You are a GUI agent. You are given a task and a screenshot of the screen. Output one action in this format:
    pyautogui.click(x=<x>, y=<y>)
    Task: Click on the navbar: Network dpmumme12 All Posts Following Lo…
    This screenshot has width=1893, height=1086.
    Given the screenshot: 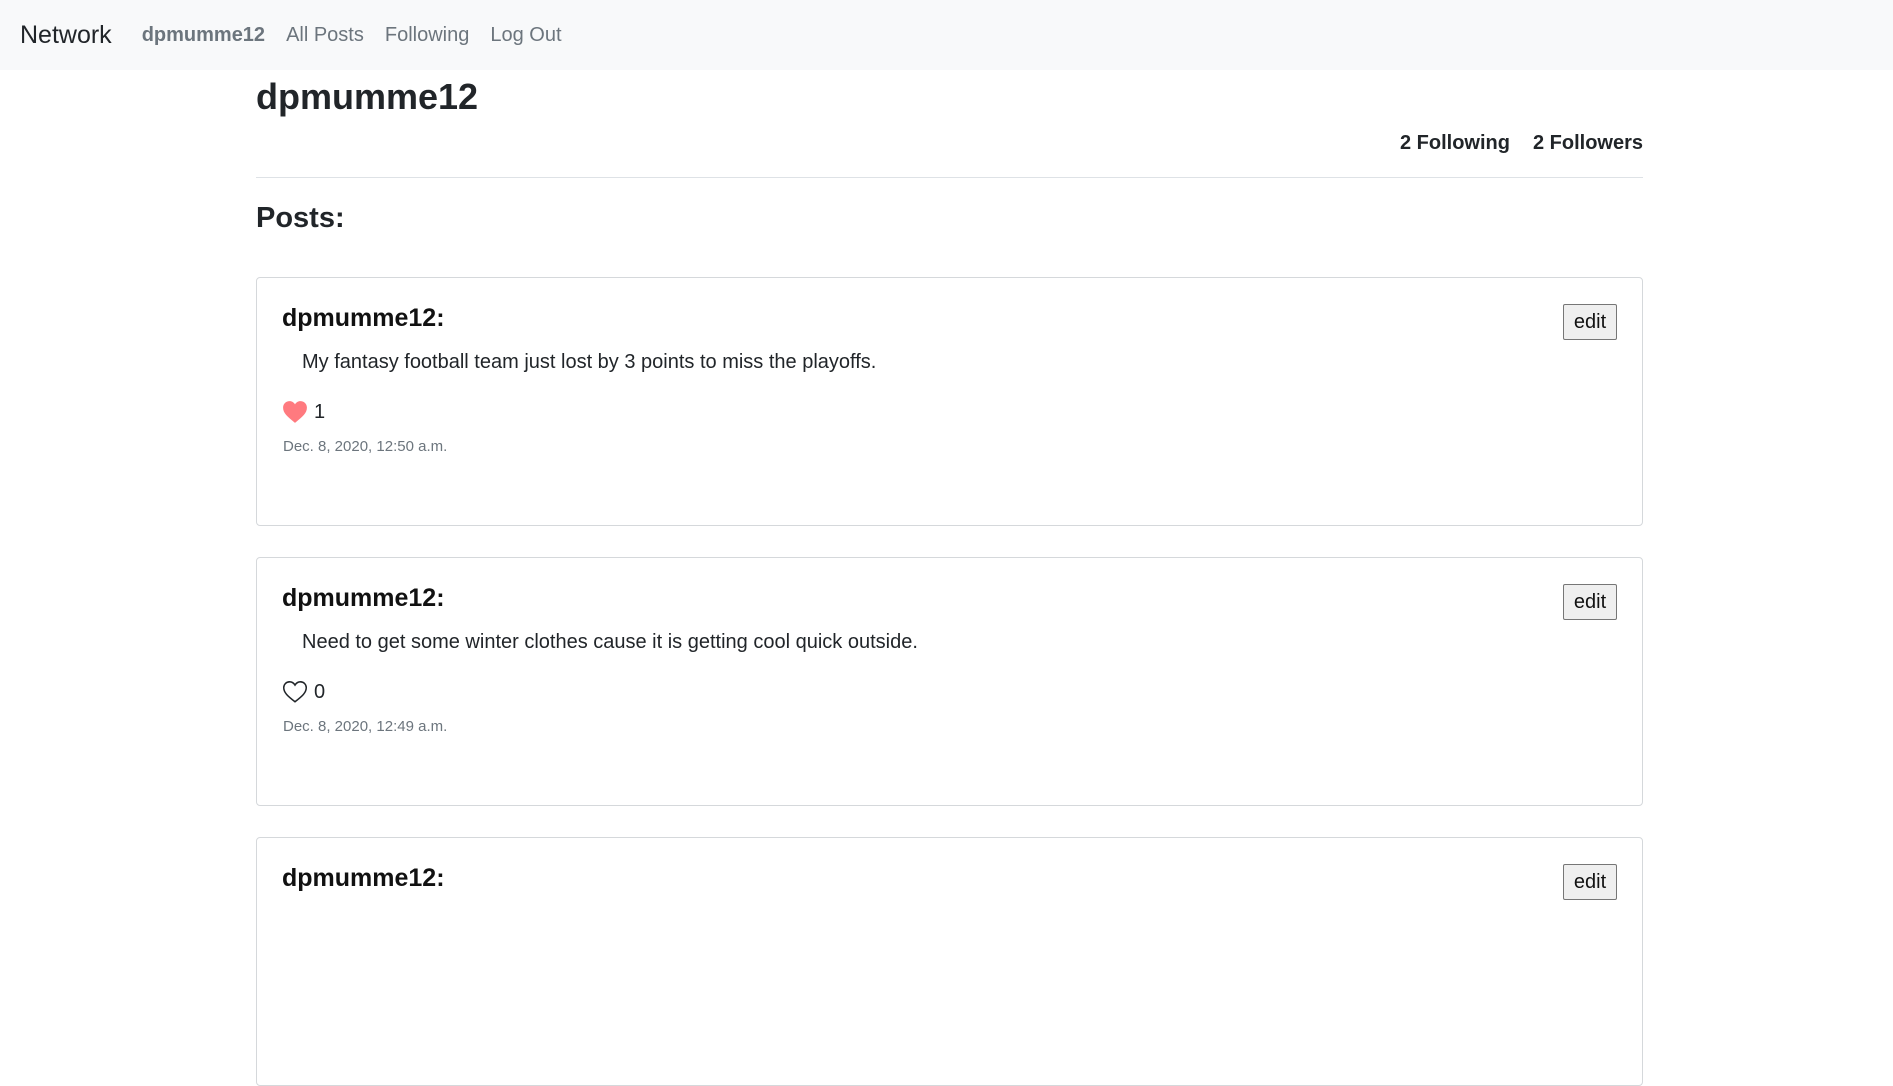 What is the action you would take?
    pyautogui.click(x=946, y=35)
    